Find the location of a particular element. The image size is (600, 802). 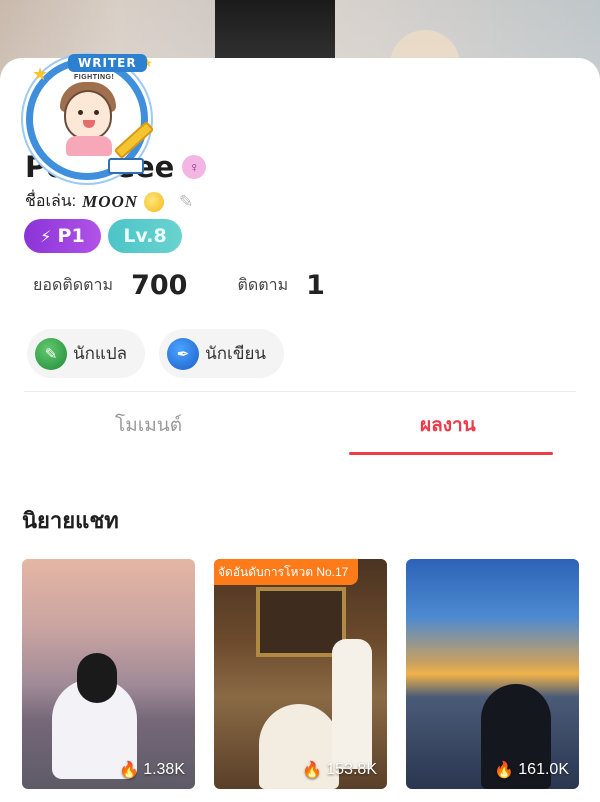

writer-badge: WRITER is located at coordinates (107, 63).